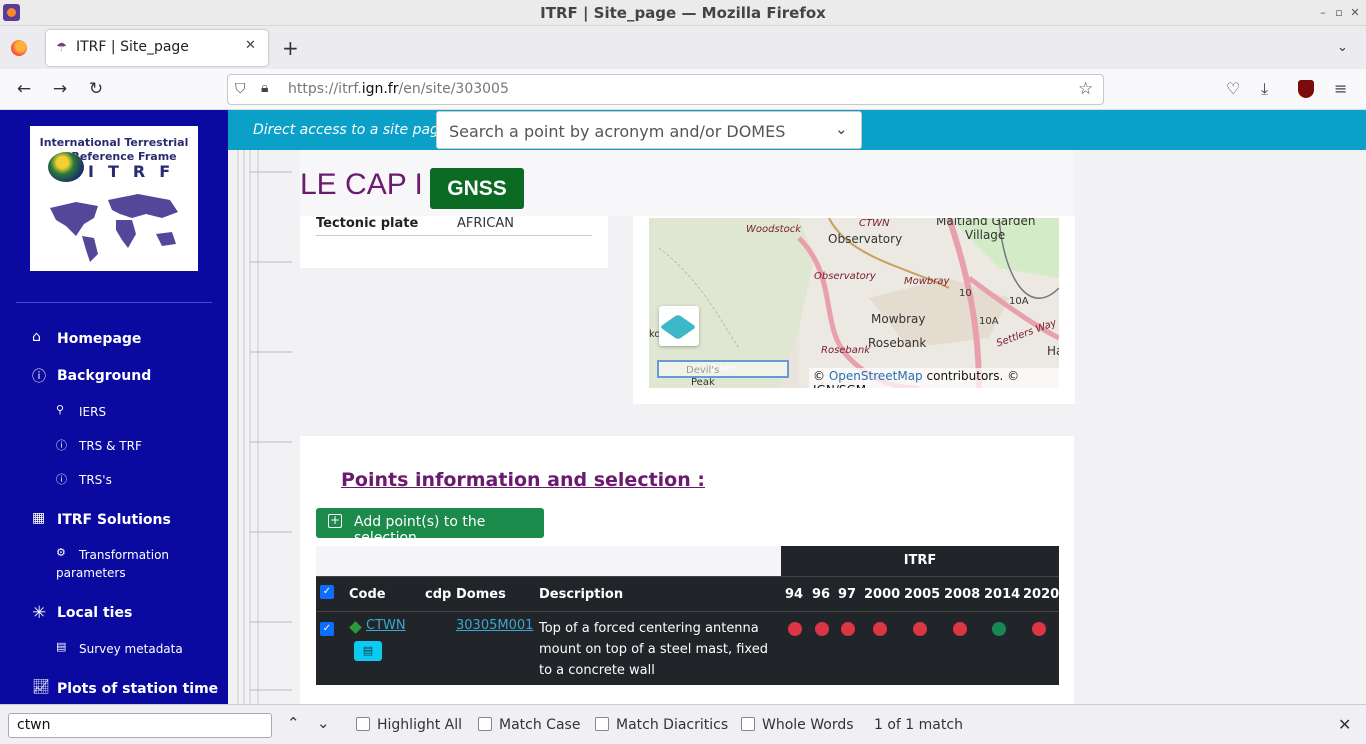  Describe the element at coordinates (1342, 47) in the screenshot. I see `list-all-tabs-icon: ⌄` at that location.